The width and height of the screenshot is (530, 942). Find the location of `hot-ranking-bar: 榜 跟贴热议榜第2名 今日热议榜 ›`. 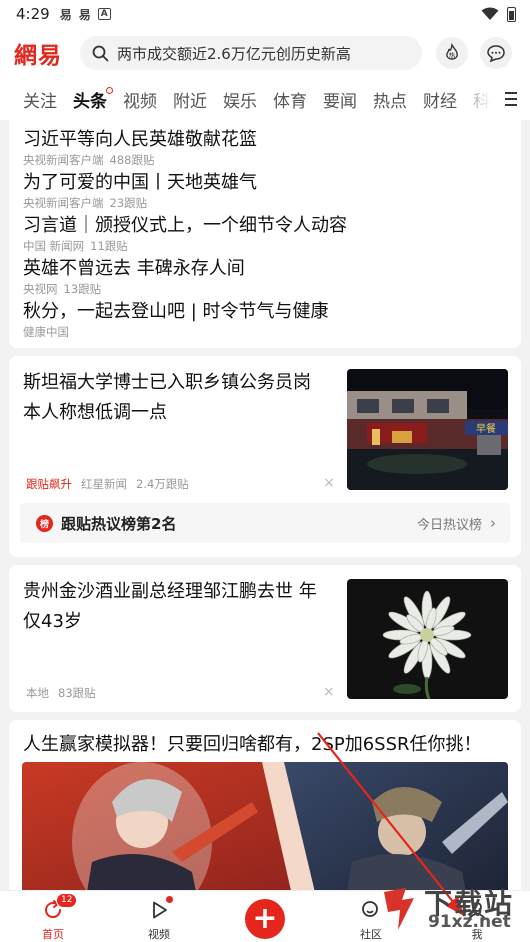

hot-ranking-bar: 榜 跟贴热议榜第2名 今日热议榜 › is located at coordinates (265, 523).